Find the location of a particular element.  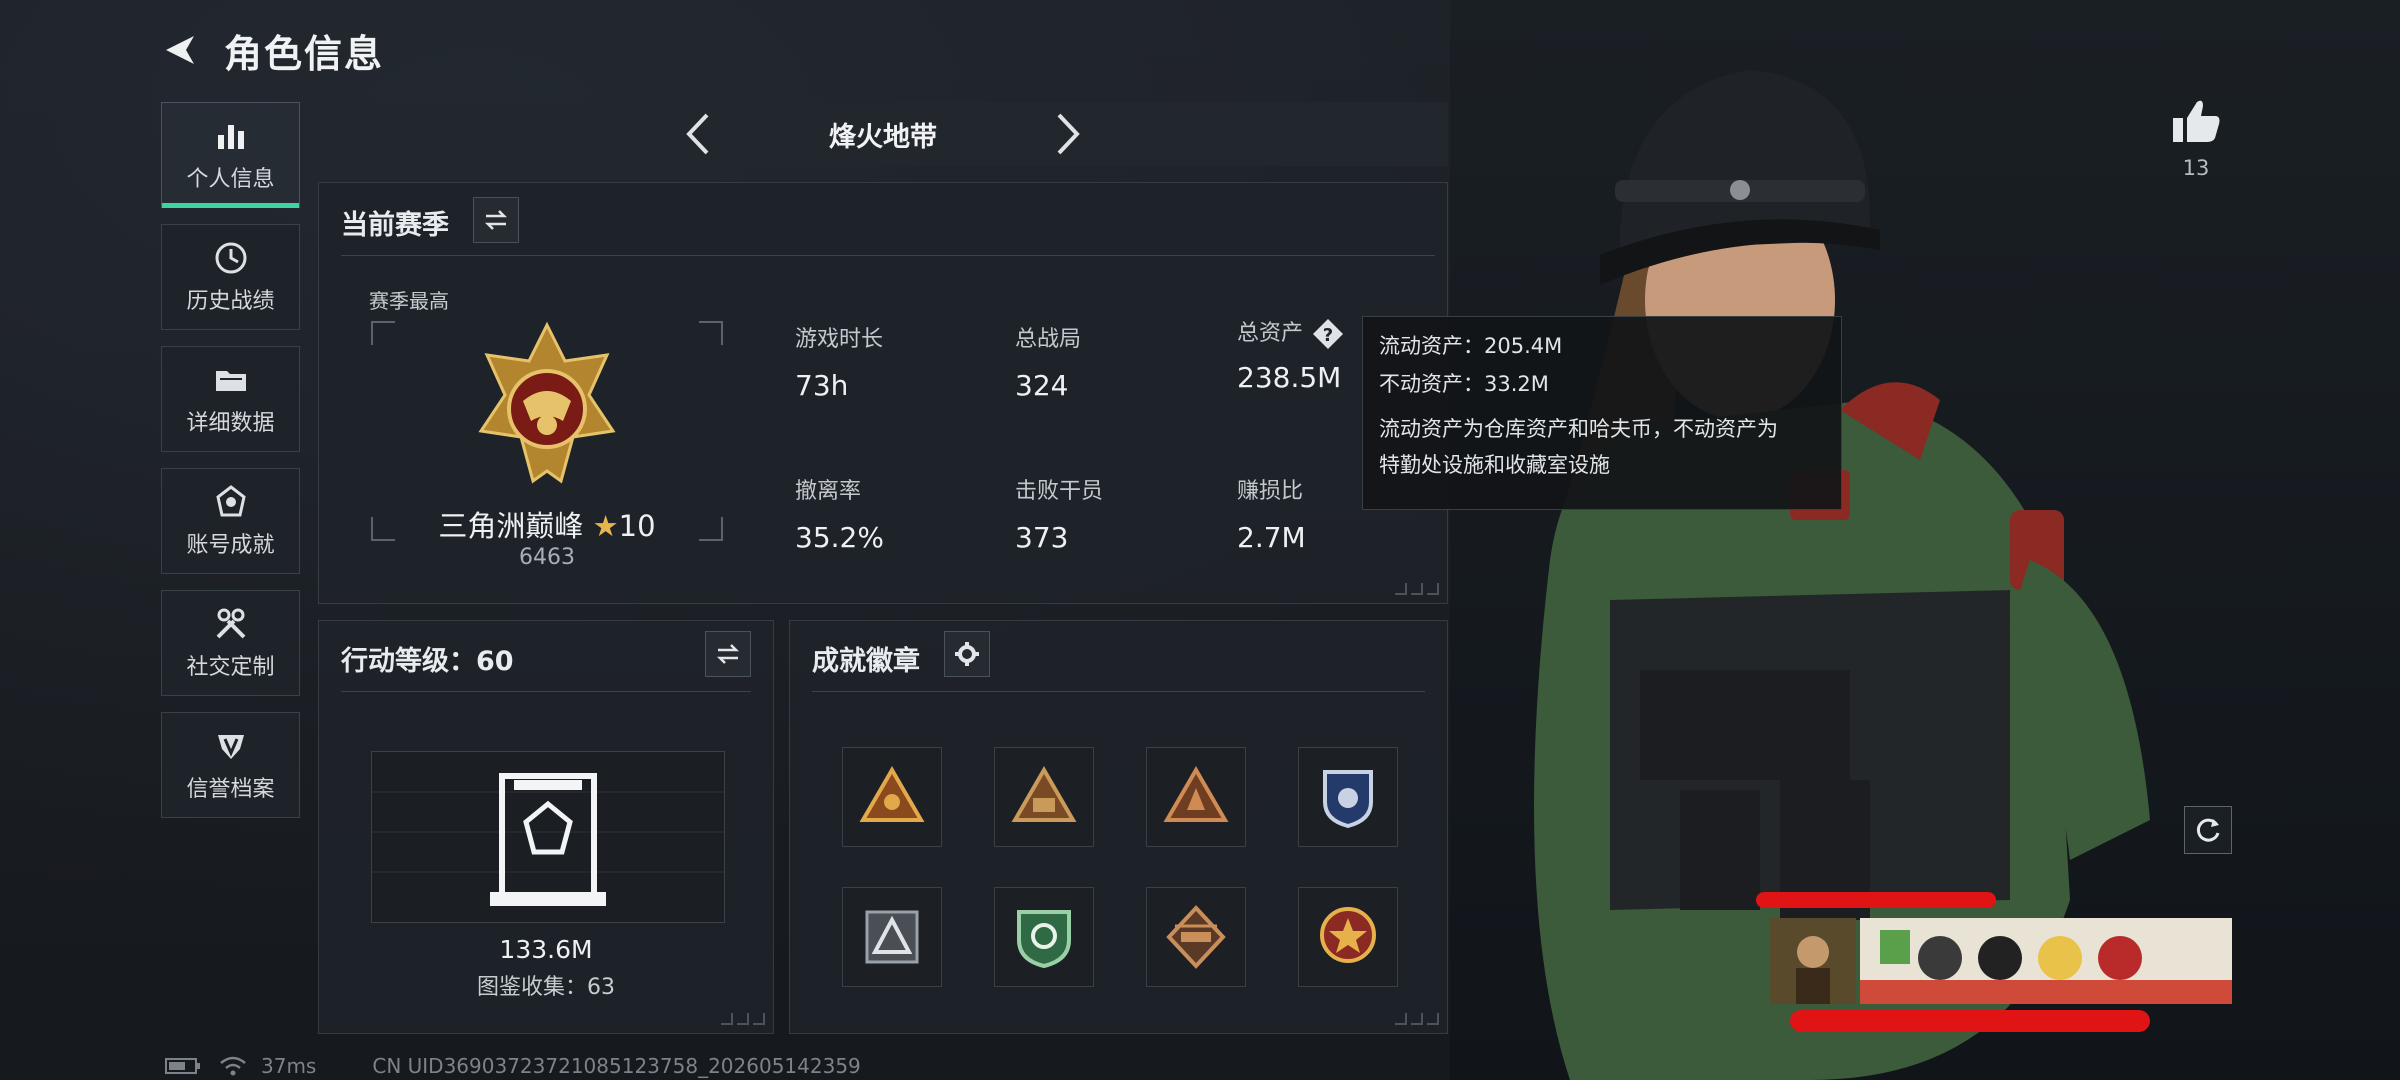

like-area: 13 is located at coordinates (2196, 138).